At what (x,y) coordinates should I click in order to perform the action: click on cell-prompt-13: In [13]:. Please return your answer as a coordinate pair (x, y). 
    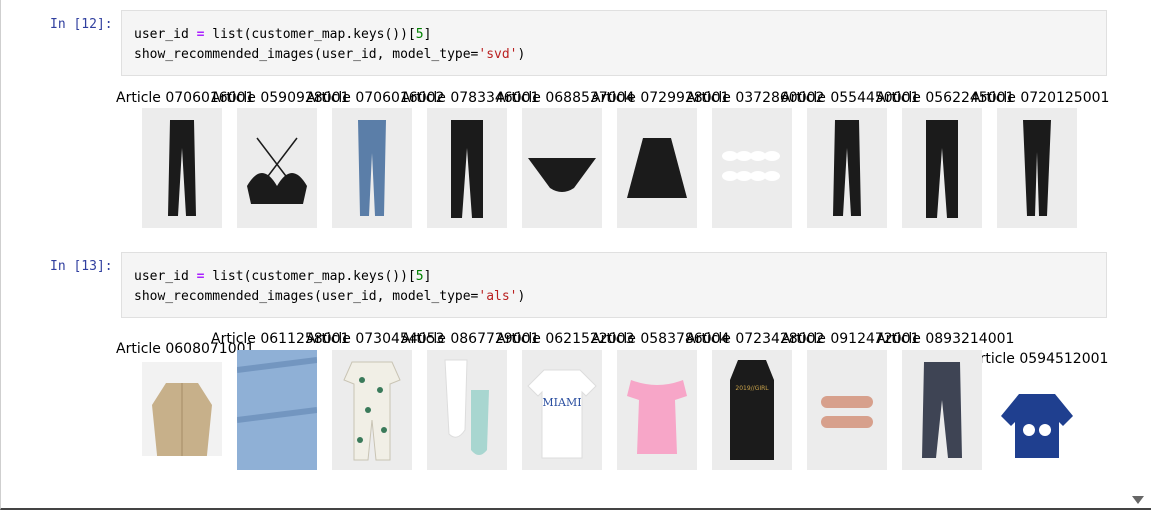
    Looking at the image, I should click on (81, 266).